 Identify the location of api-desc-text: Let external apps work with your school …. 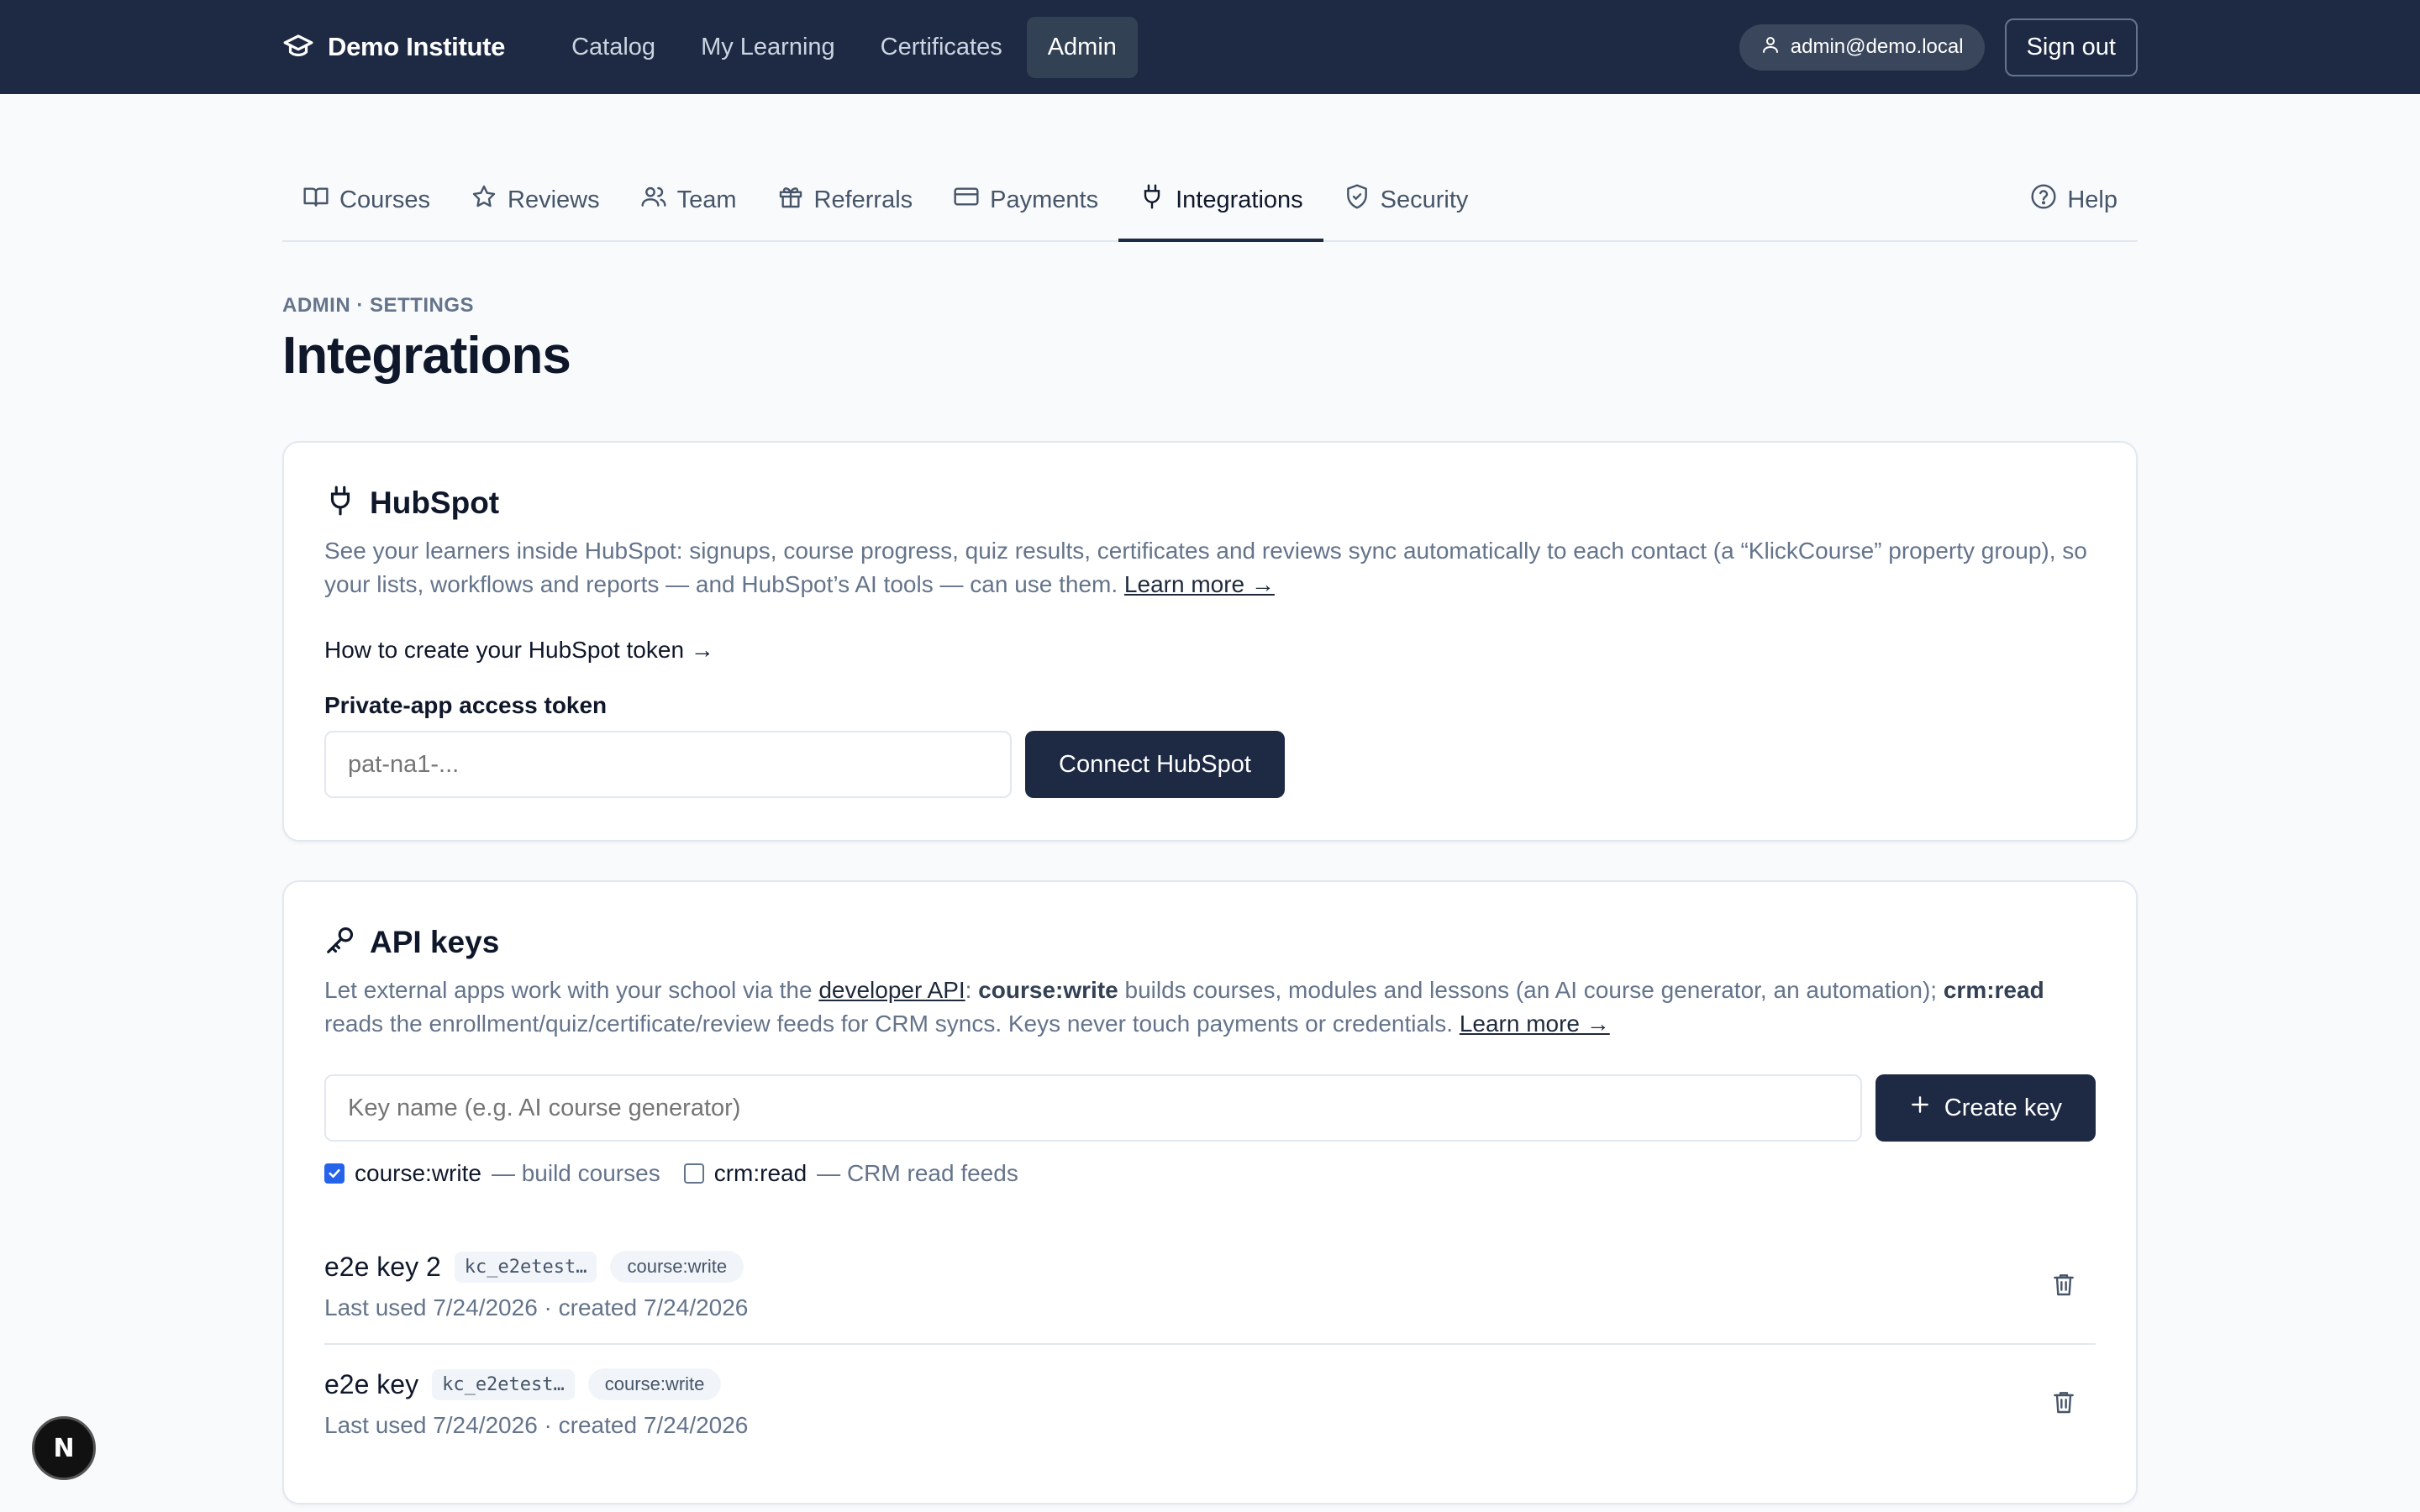
(571, 990).